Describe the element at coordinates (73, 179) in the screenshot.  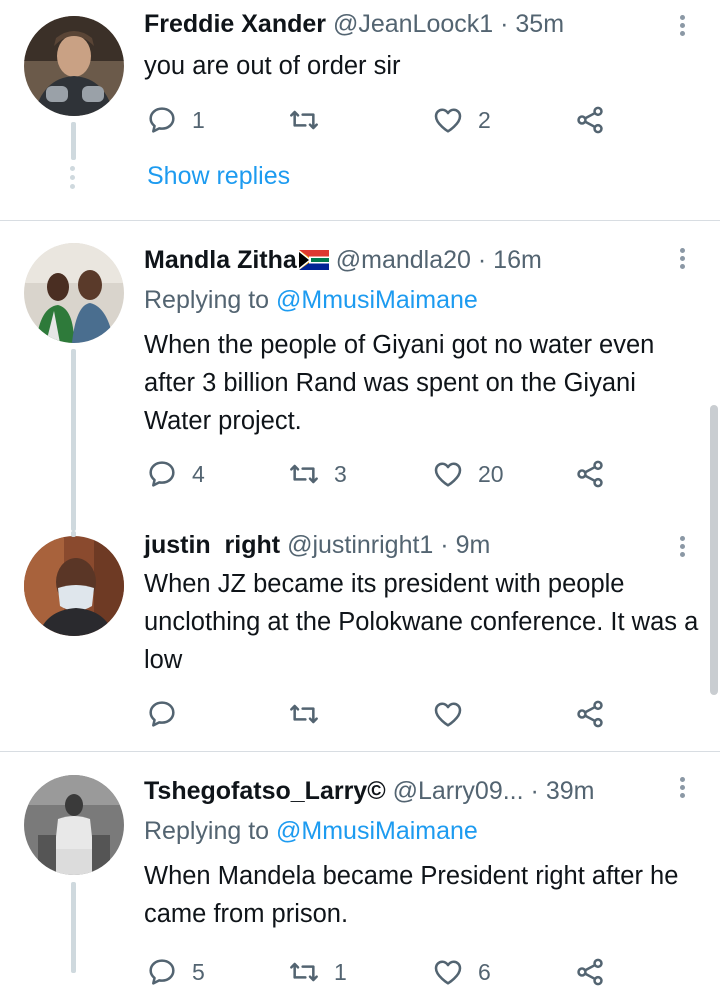
I see `thread-gap-dots` at that location.